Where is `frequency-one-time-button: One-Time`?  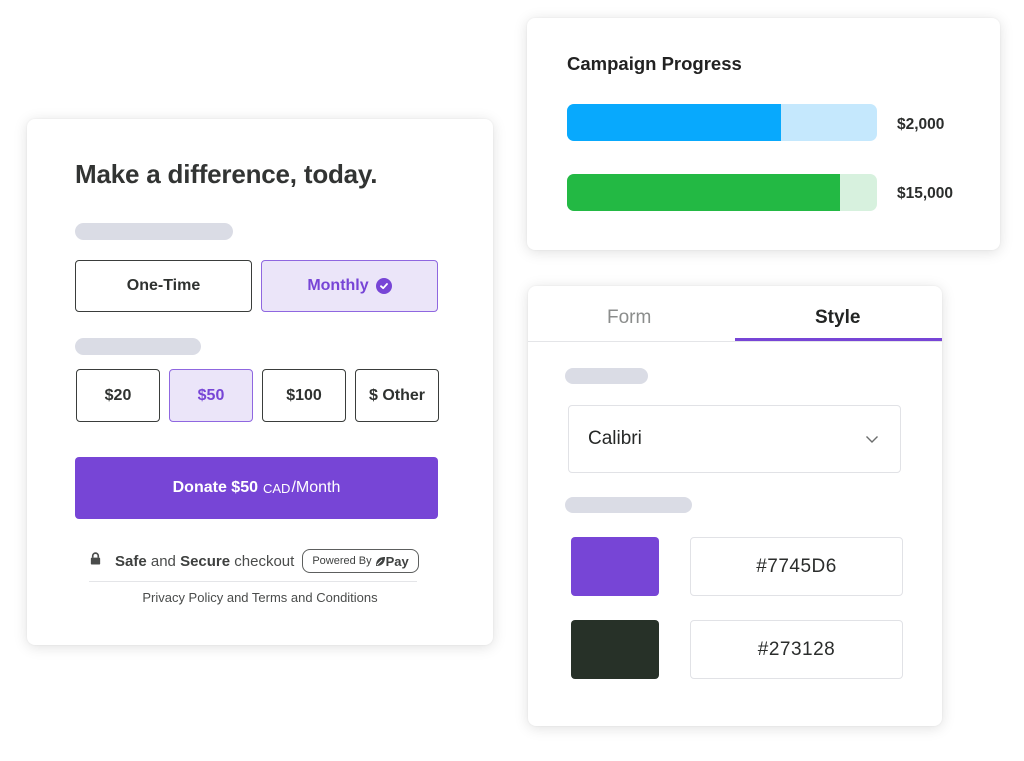
frequency-one-time-button: One-Time is located at coordinates (163, 286).